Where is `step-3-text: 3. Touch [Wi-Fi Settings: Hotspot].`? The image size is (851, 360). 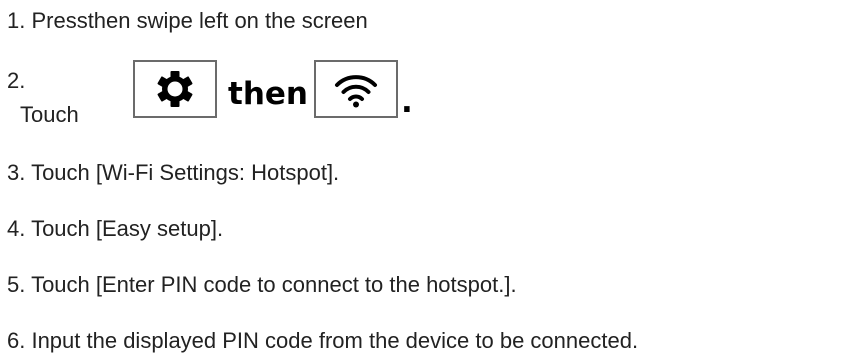 step-3-text: 3. Touch [Wi-Fi Settings: Hotspot]. is located at coordinates (173, 172).